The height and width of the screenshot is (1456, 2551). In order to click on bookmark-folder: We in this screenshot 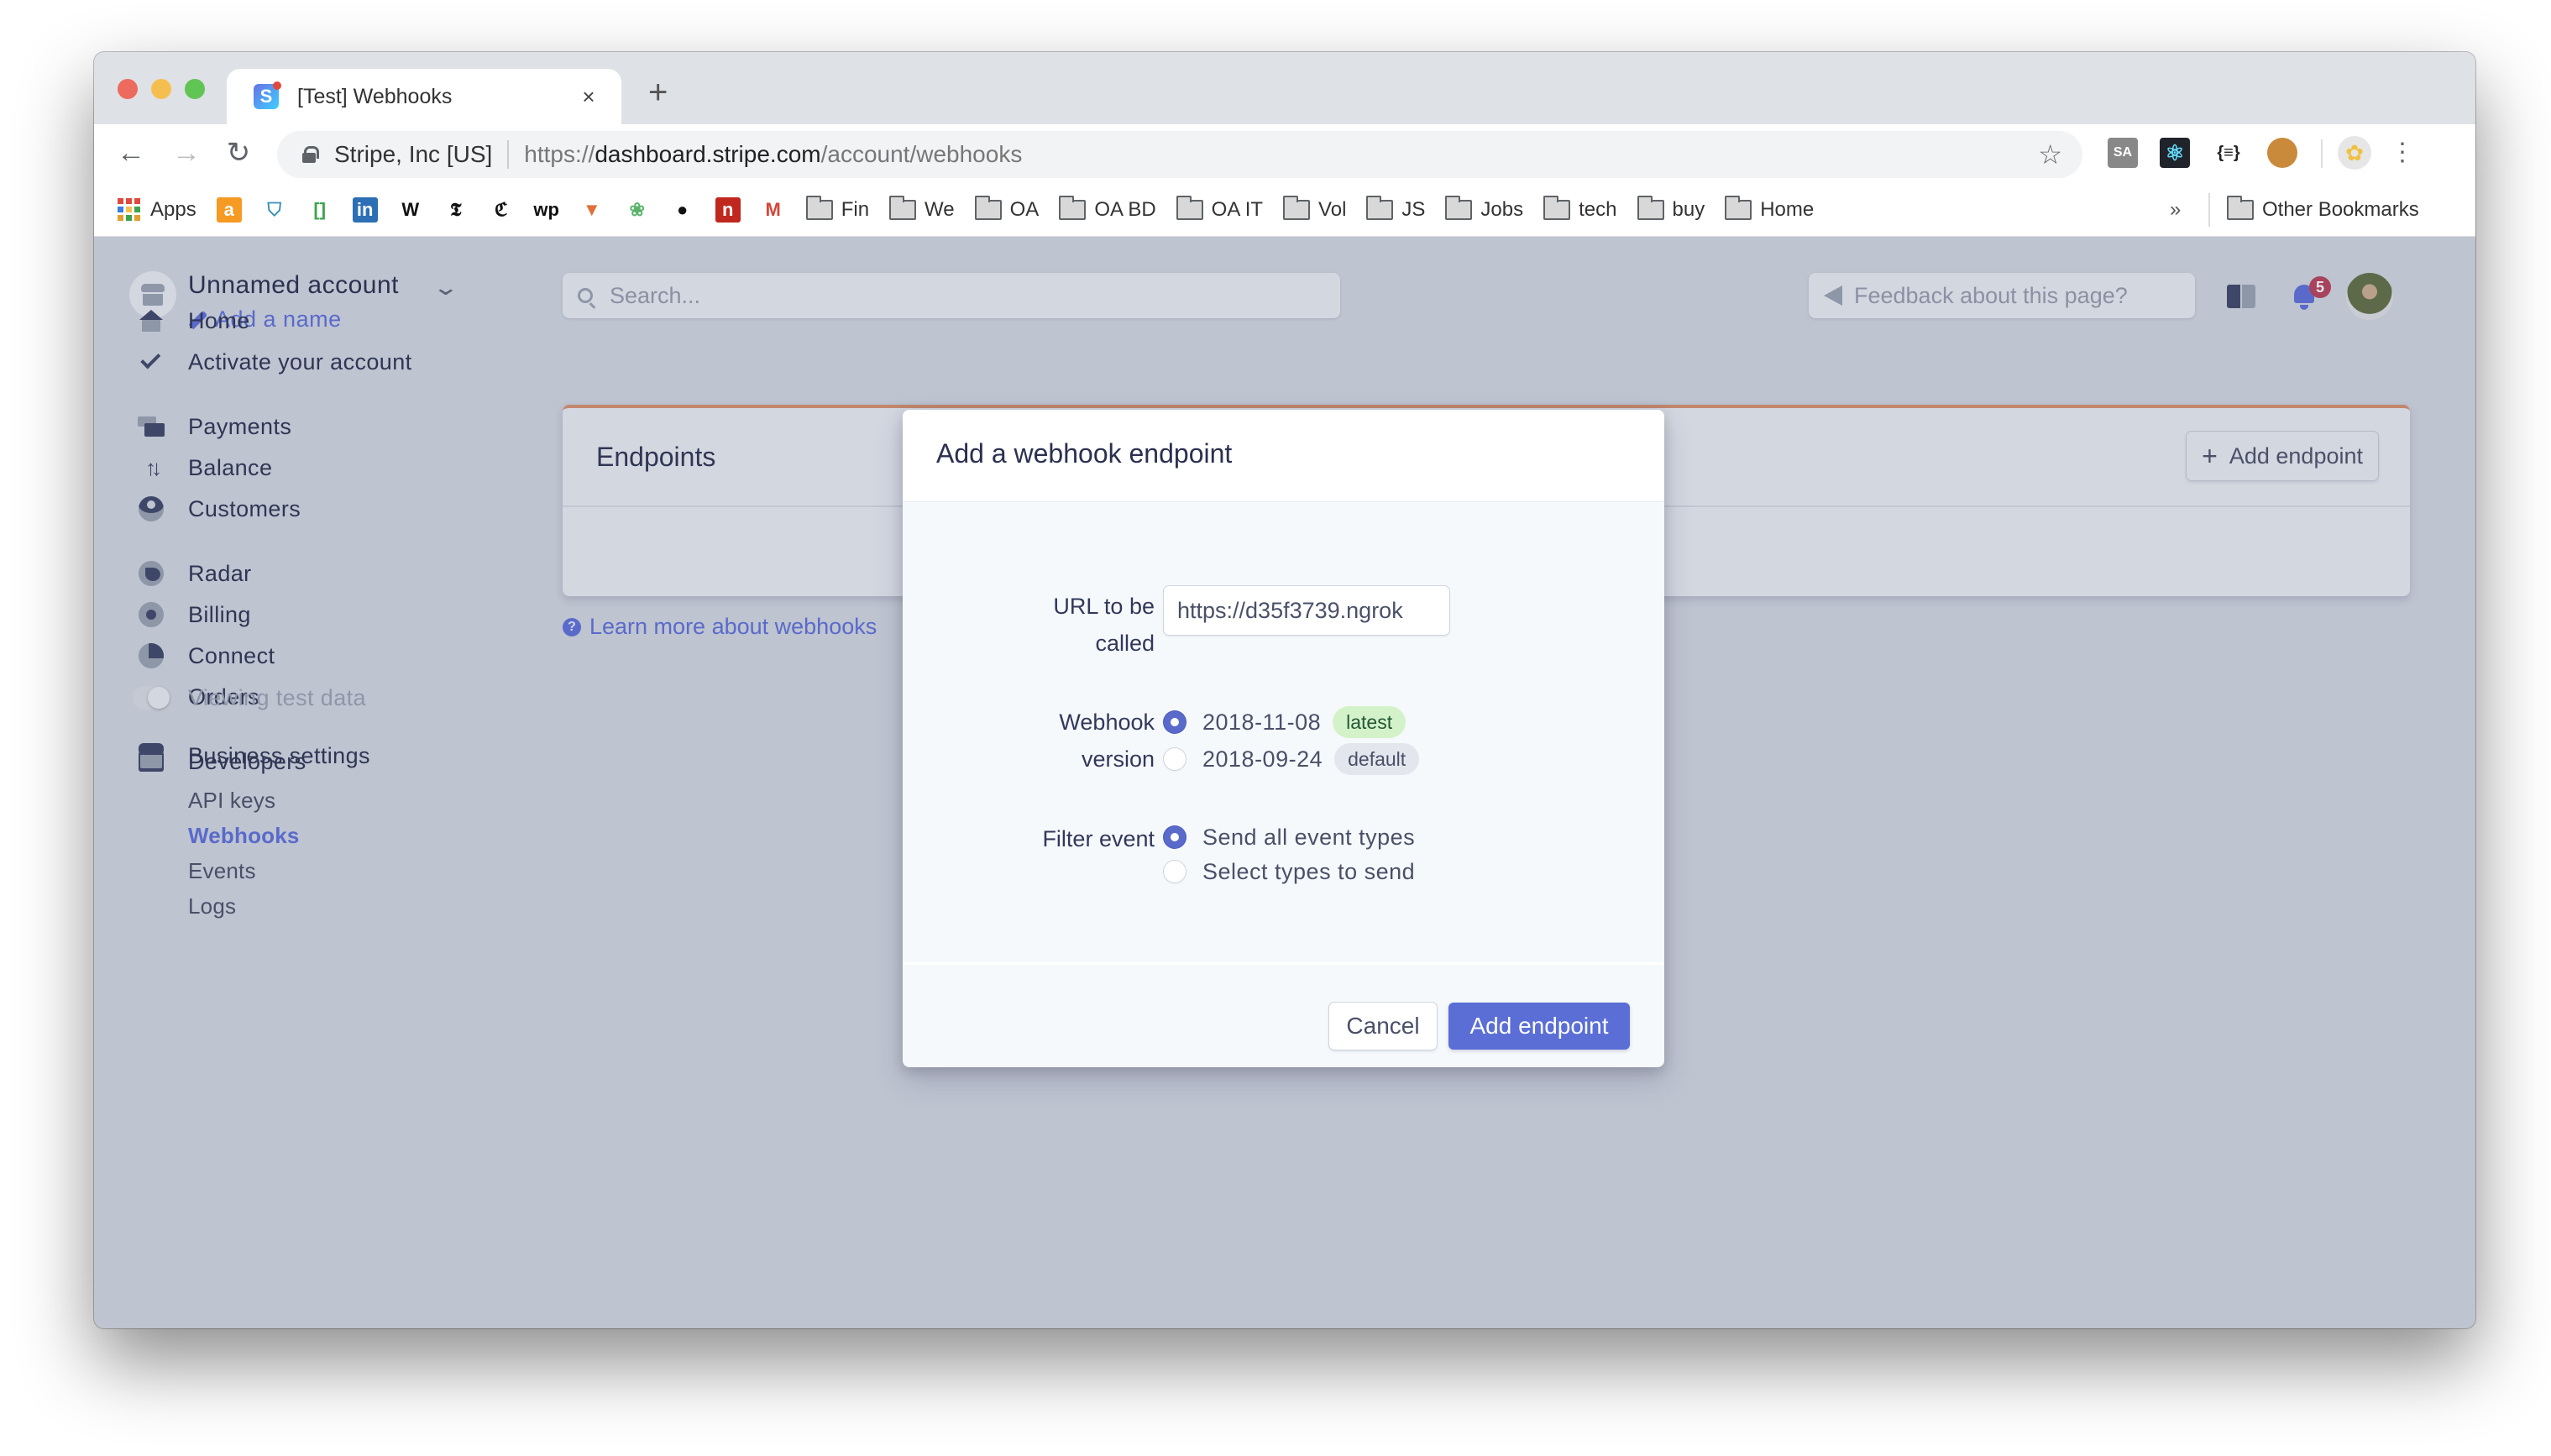, I will do `click(922, 208)`.